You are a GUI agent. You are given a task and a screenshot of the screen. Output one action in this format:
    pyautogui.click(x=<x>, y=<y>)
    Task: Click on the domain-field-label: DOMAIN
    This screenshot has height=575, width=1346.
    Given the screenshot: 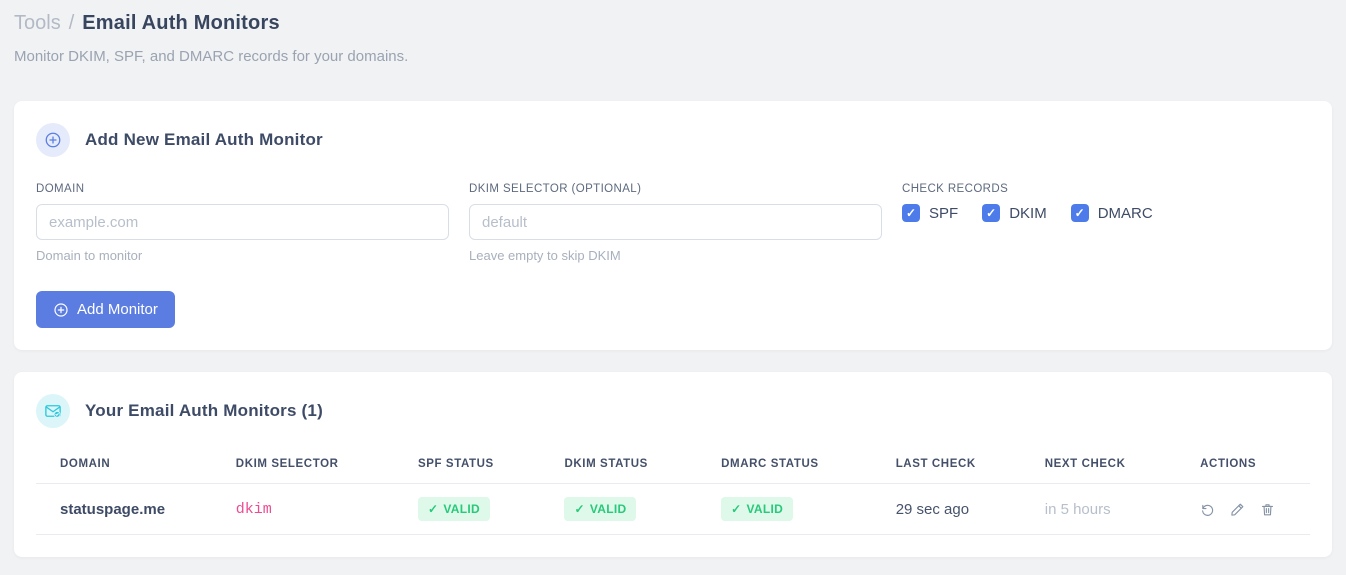 What is the action you would take?
    pyautogui.click(x=60, y=189)
    